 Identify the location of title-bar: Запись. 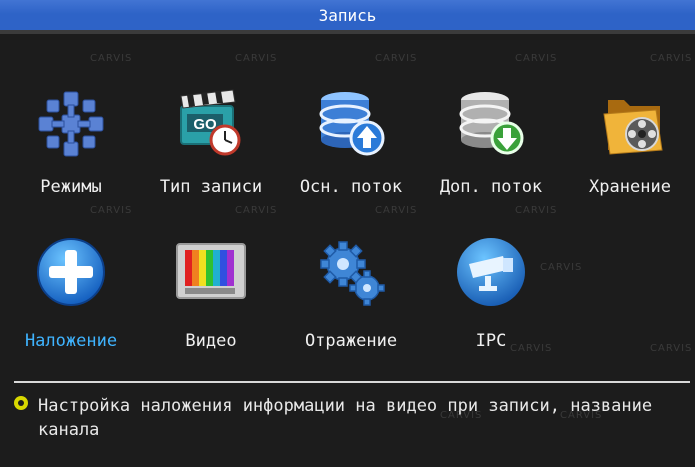
(347, 15).